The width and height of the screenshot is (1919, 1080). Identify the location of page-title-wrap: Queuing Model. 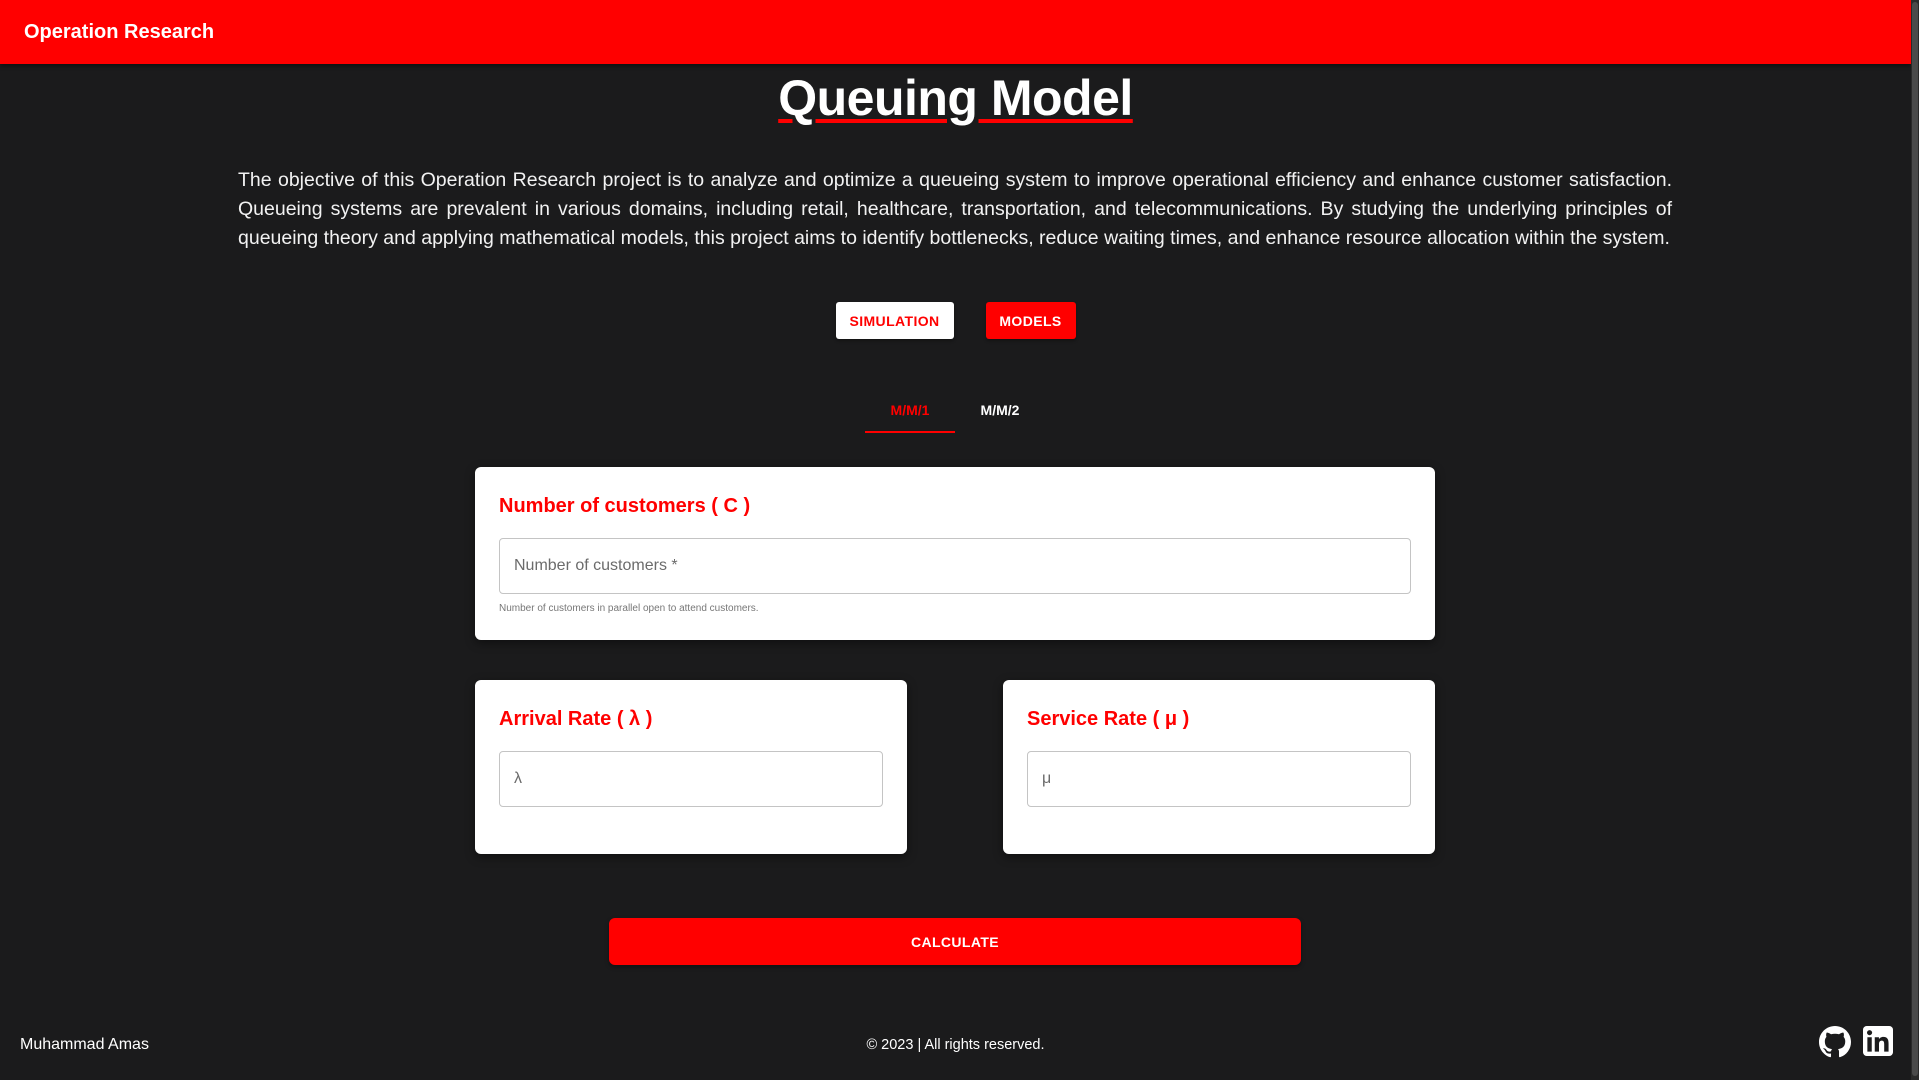
(955, 98).